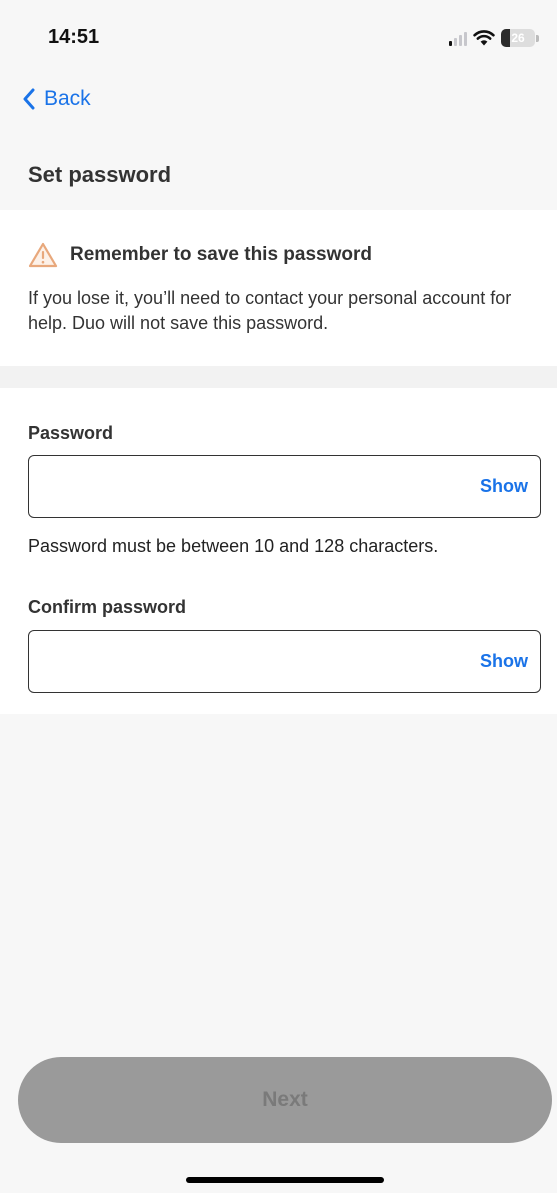 The image size is (557, 1193). What do you see at coordinates (278, 36) in the screenshot?
I see `status-bar: 14:51 26` at bounding box center [278, 36].